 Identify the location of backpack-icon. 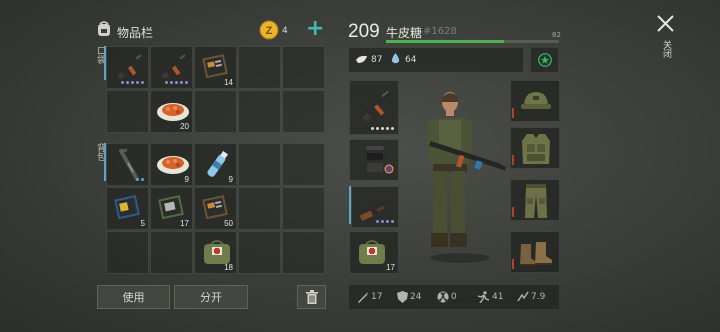
(104, 28).